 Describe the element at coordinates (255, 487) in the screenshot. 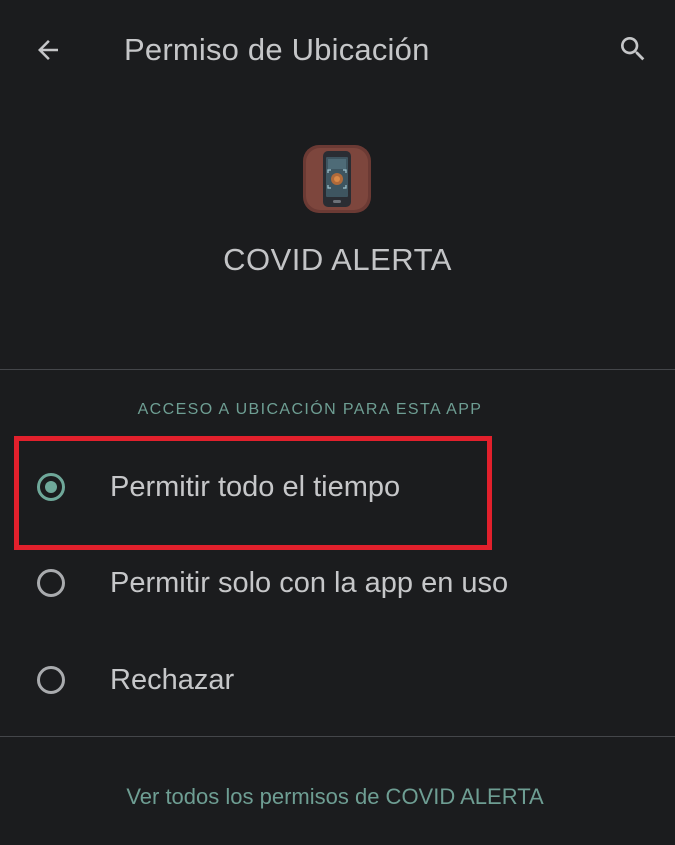

I see `option-label: Permitir todo el tiempo` at that location.